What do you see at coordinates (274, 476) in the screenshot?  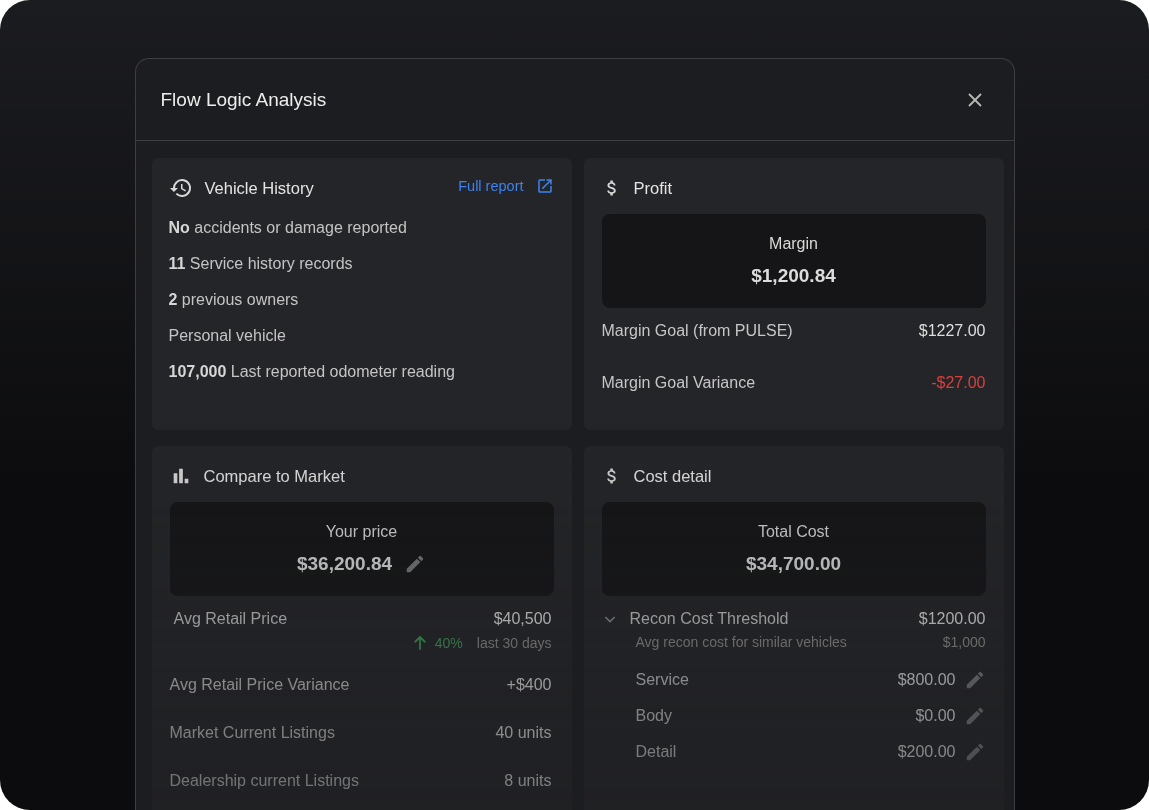 I see `card-title: Compare to Market` at bounding box center [274, 476].